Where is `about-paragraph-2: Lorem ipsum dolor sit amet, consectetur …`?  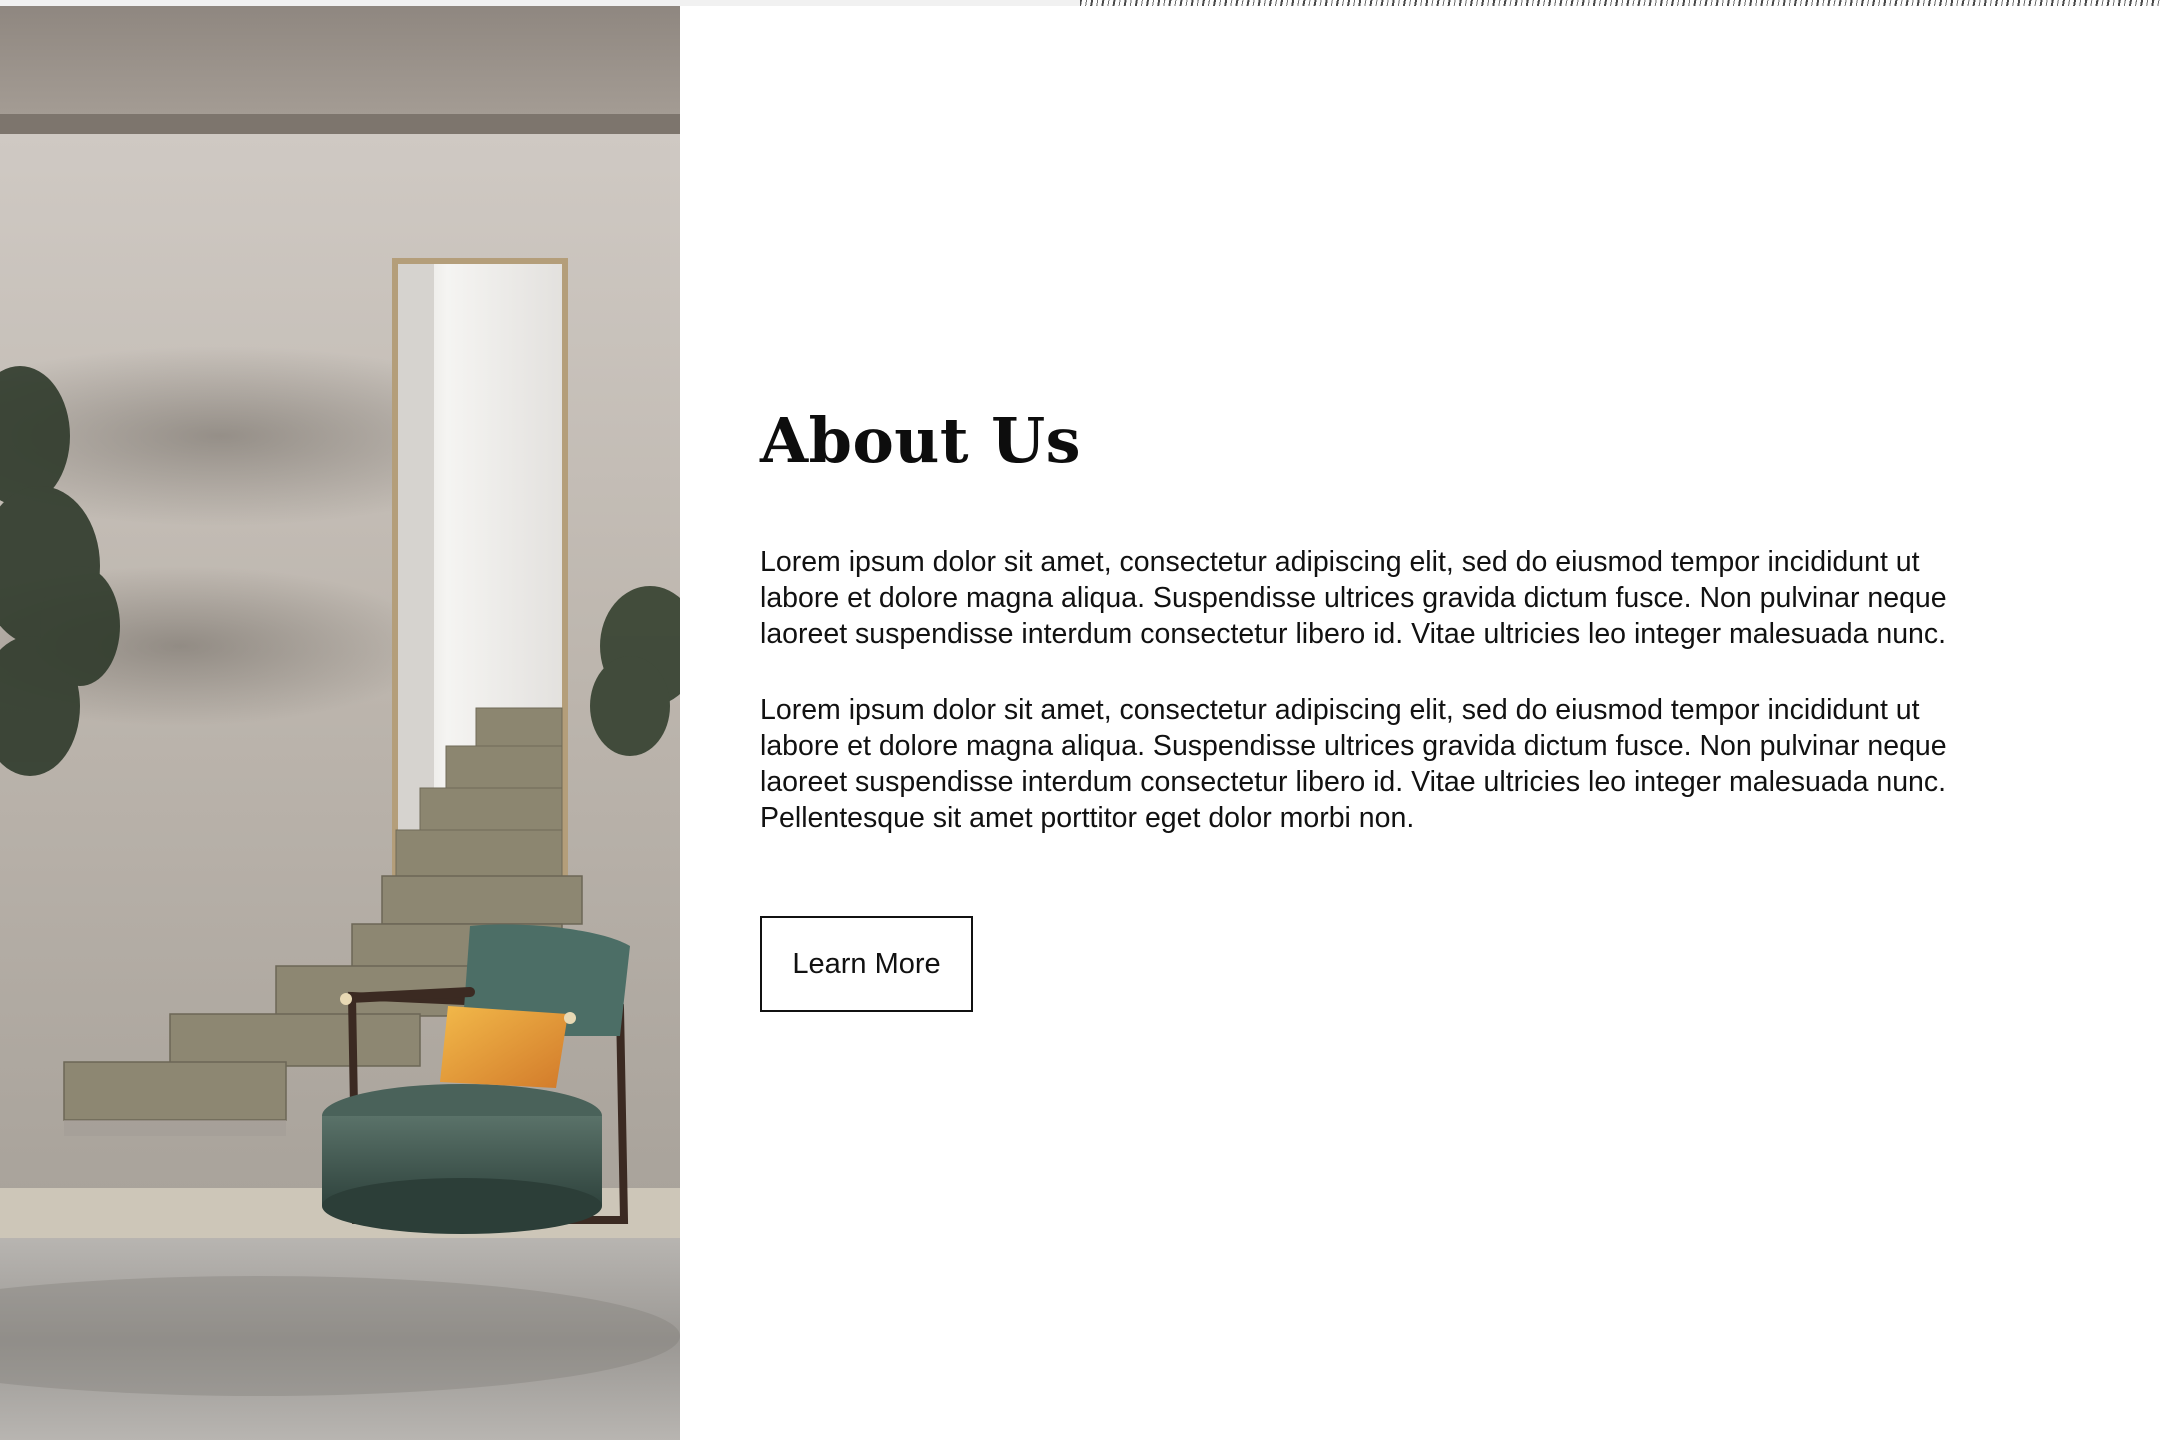
about-paragraph-2: Lorem ipsum dolor sit amet, consectetur … is located at coordinates (1353, 764).